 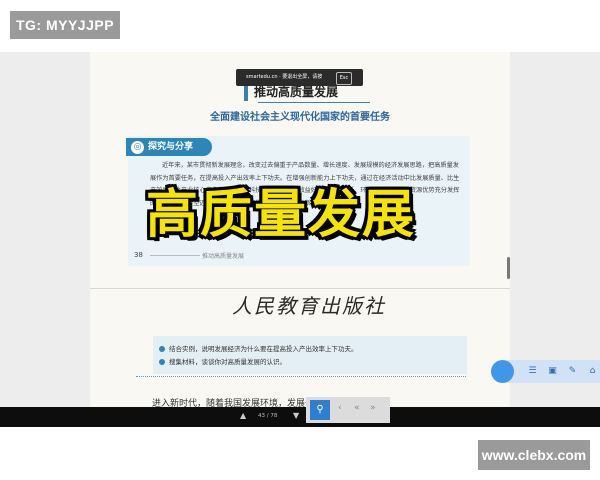 I want to click on share-icon: ◎, so click(x=137, y=147).